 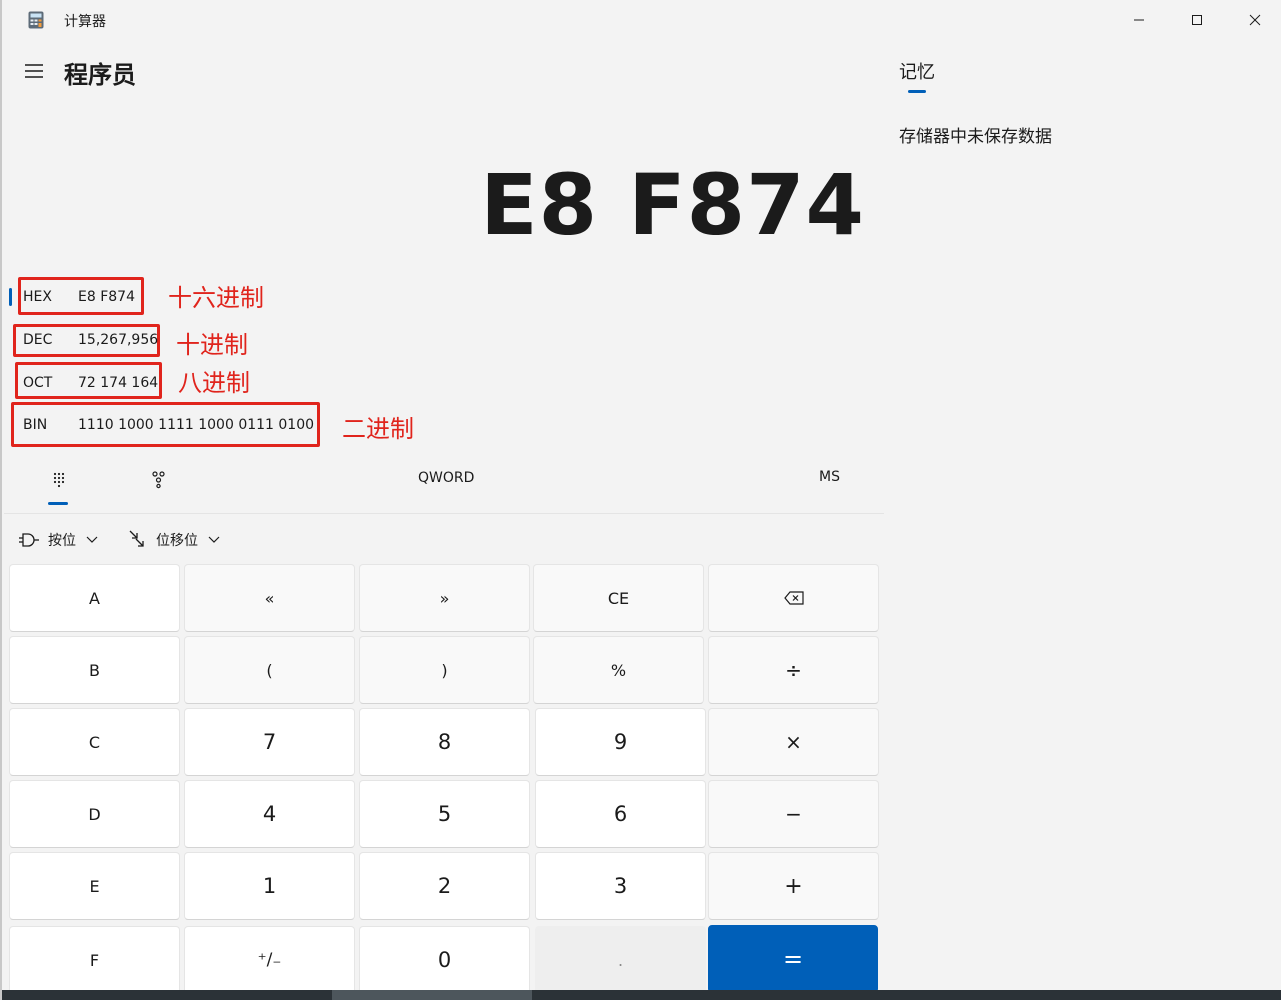 I want to click on maximize-icon, so click(x=1197, y=20).